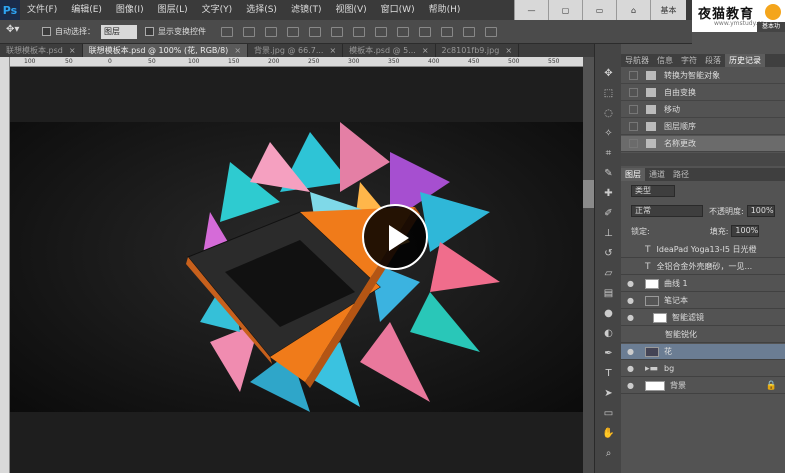 This screenshot has width=785, height=473. Describe the element at coordinates (293, 31) in the screenshot. I see `align-left-icon` at that location.